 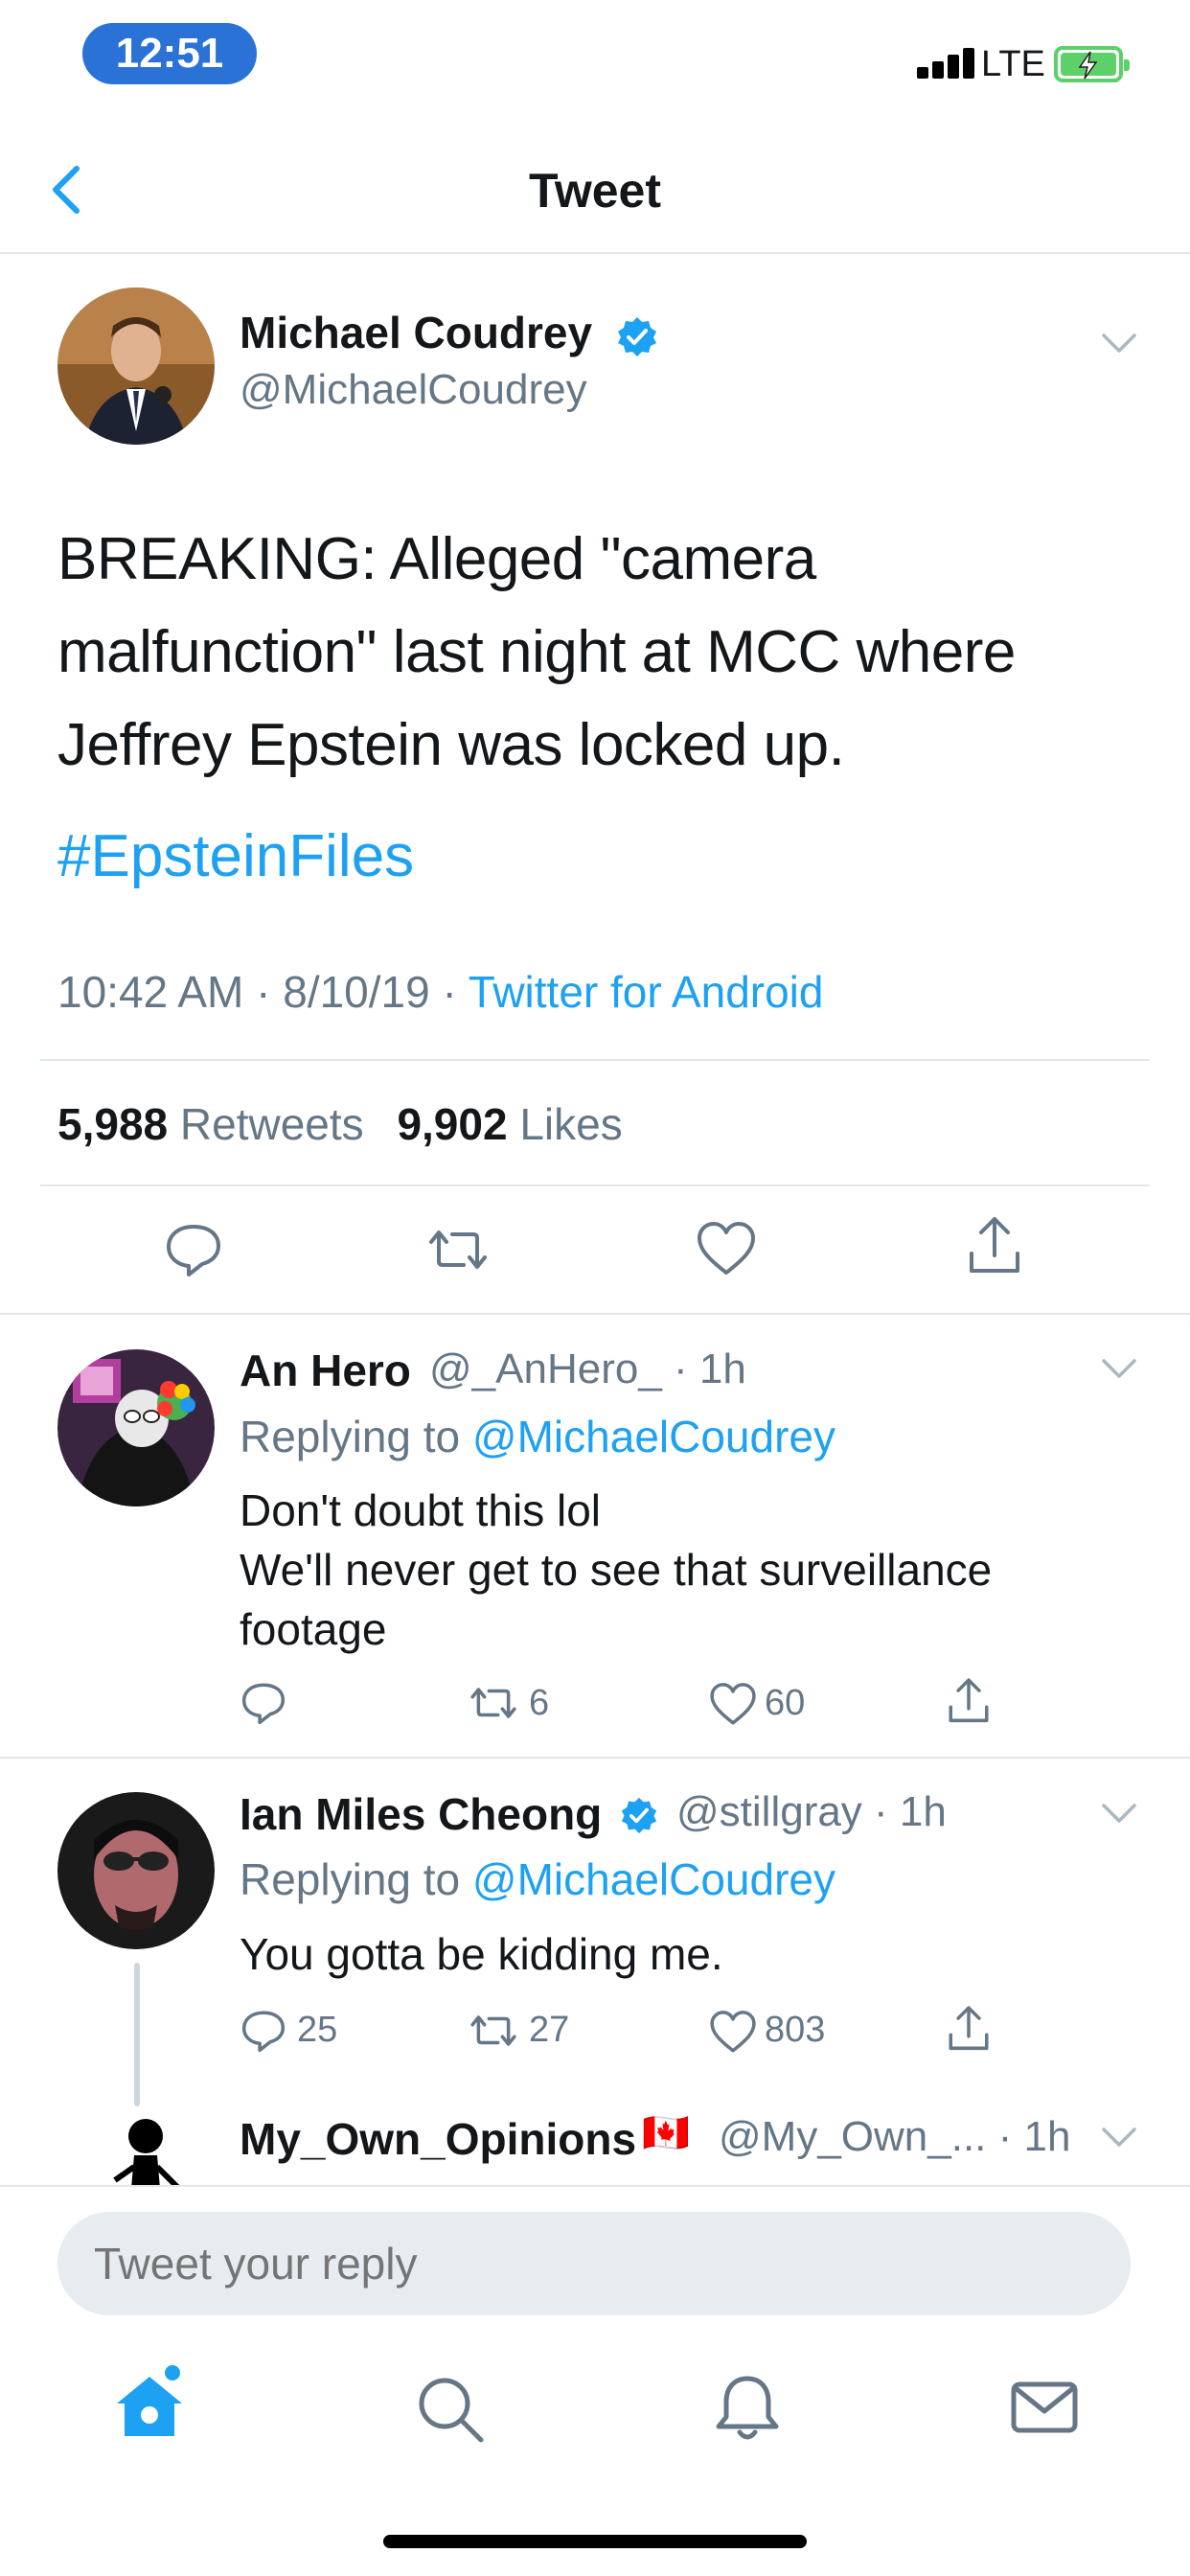 What do you see at coordinates (647, 992) in the screenshot?
I see `tweet-source-link: Twitter for Android` at bounding box center [647, 992].